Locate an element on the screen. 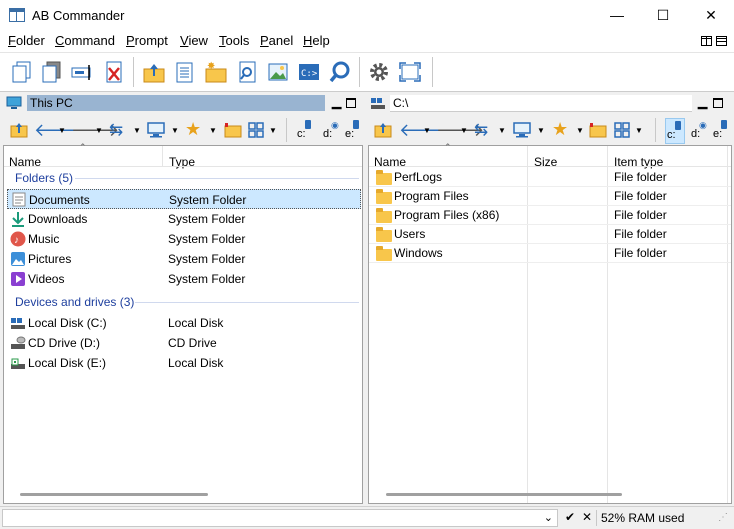 The image size is (734, 529). list-item-documents: Documents System Folder is located at coordinates (184, 199).